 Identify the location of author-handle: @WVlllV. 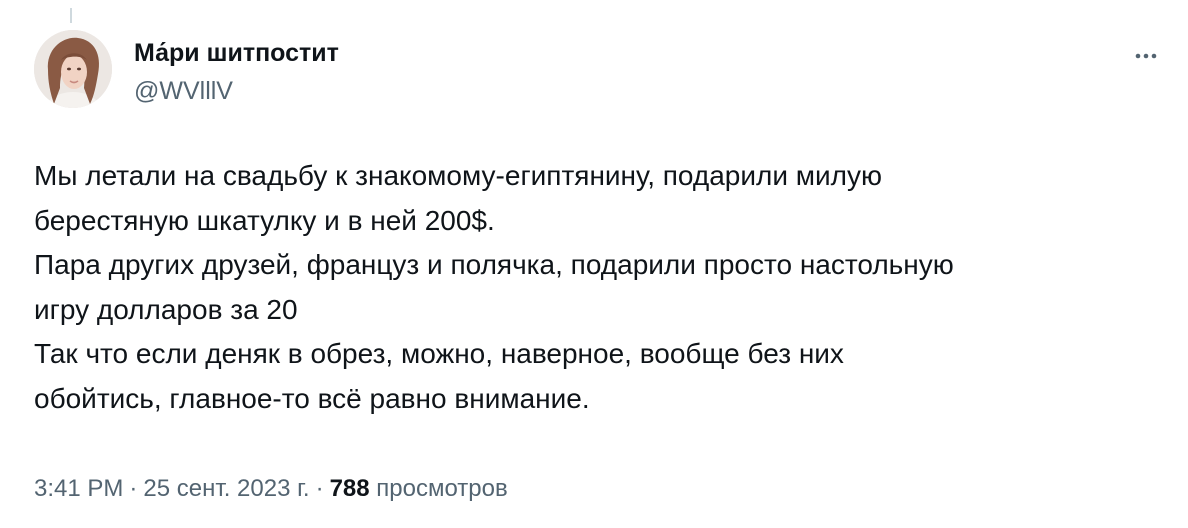
(236, 91).